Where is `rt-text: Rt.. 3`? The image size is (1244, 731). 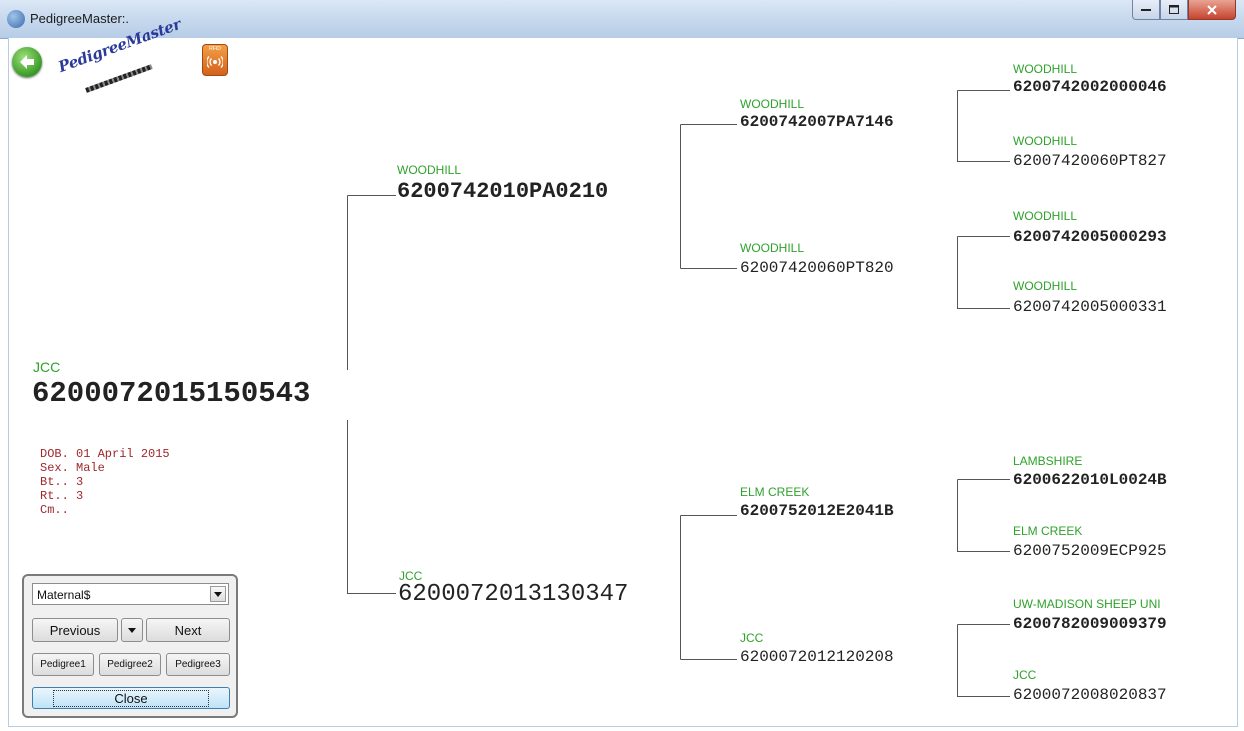
rt-text: Rt.. 3 is located at coordinates (62, 496).